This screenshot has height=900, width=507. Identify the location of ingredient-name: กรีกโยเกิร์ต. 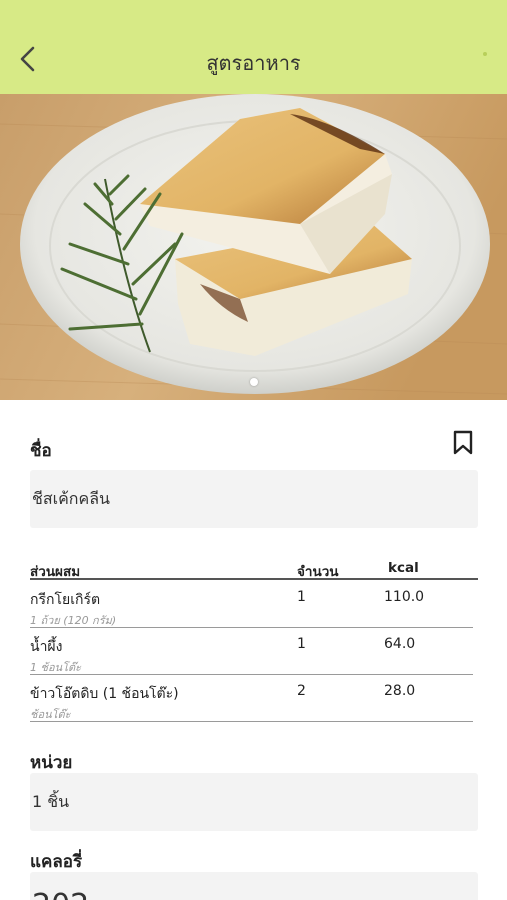
(65, 600).